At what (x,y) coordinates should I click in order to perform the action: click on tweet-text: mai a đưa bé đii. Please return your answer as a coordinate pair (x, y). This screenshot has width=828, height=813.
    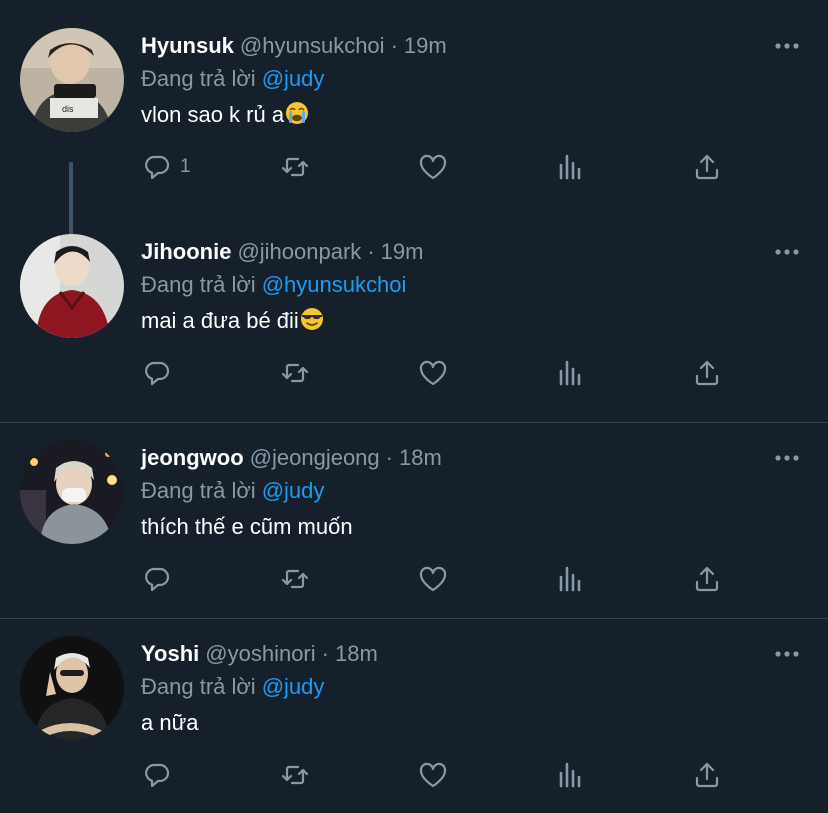
    Looking at the image, I should click on (232, 321).